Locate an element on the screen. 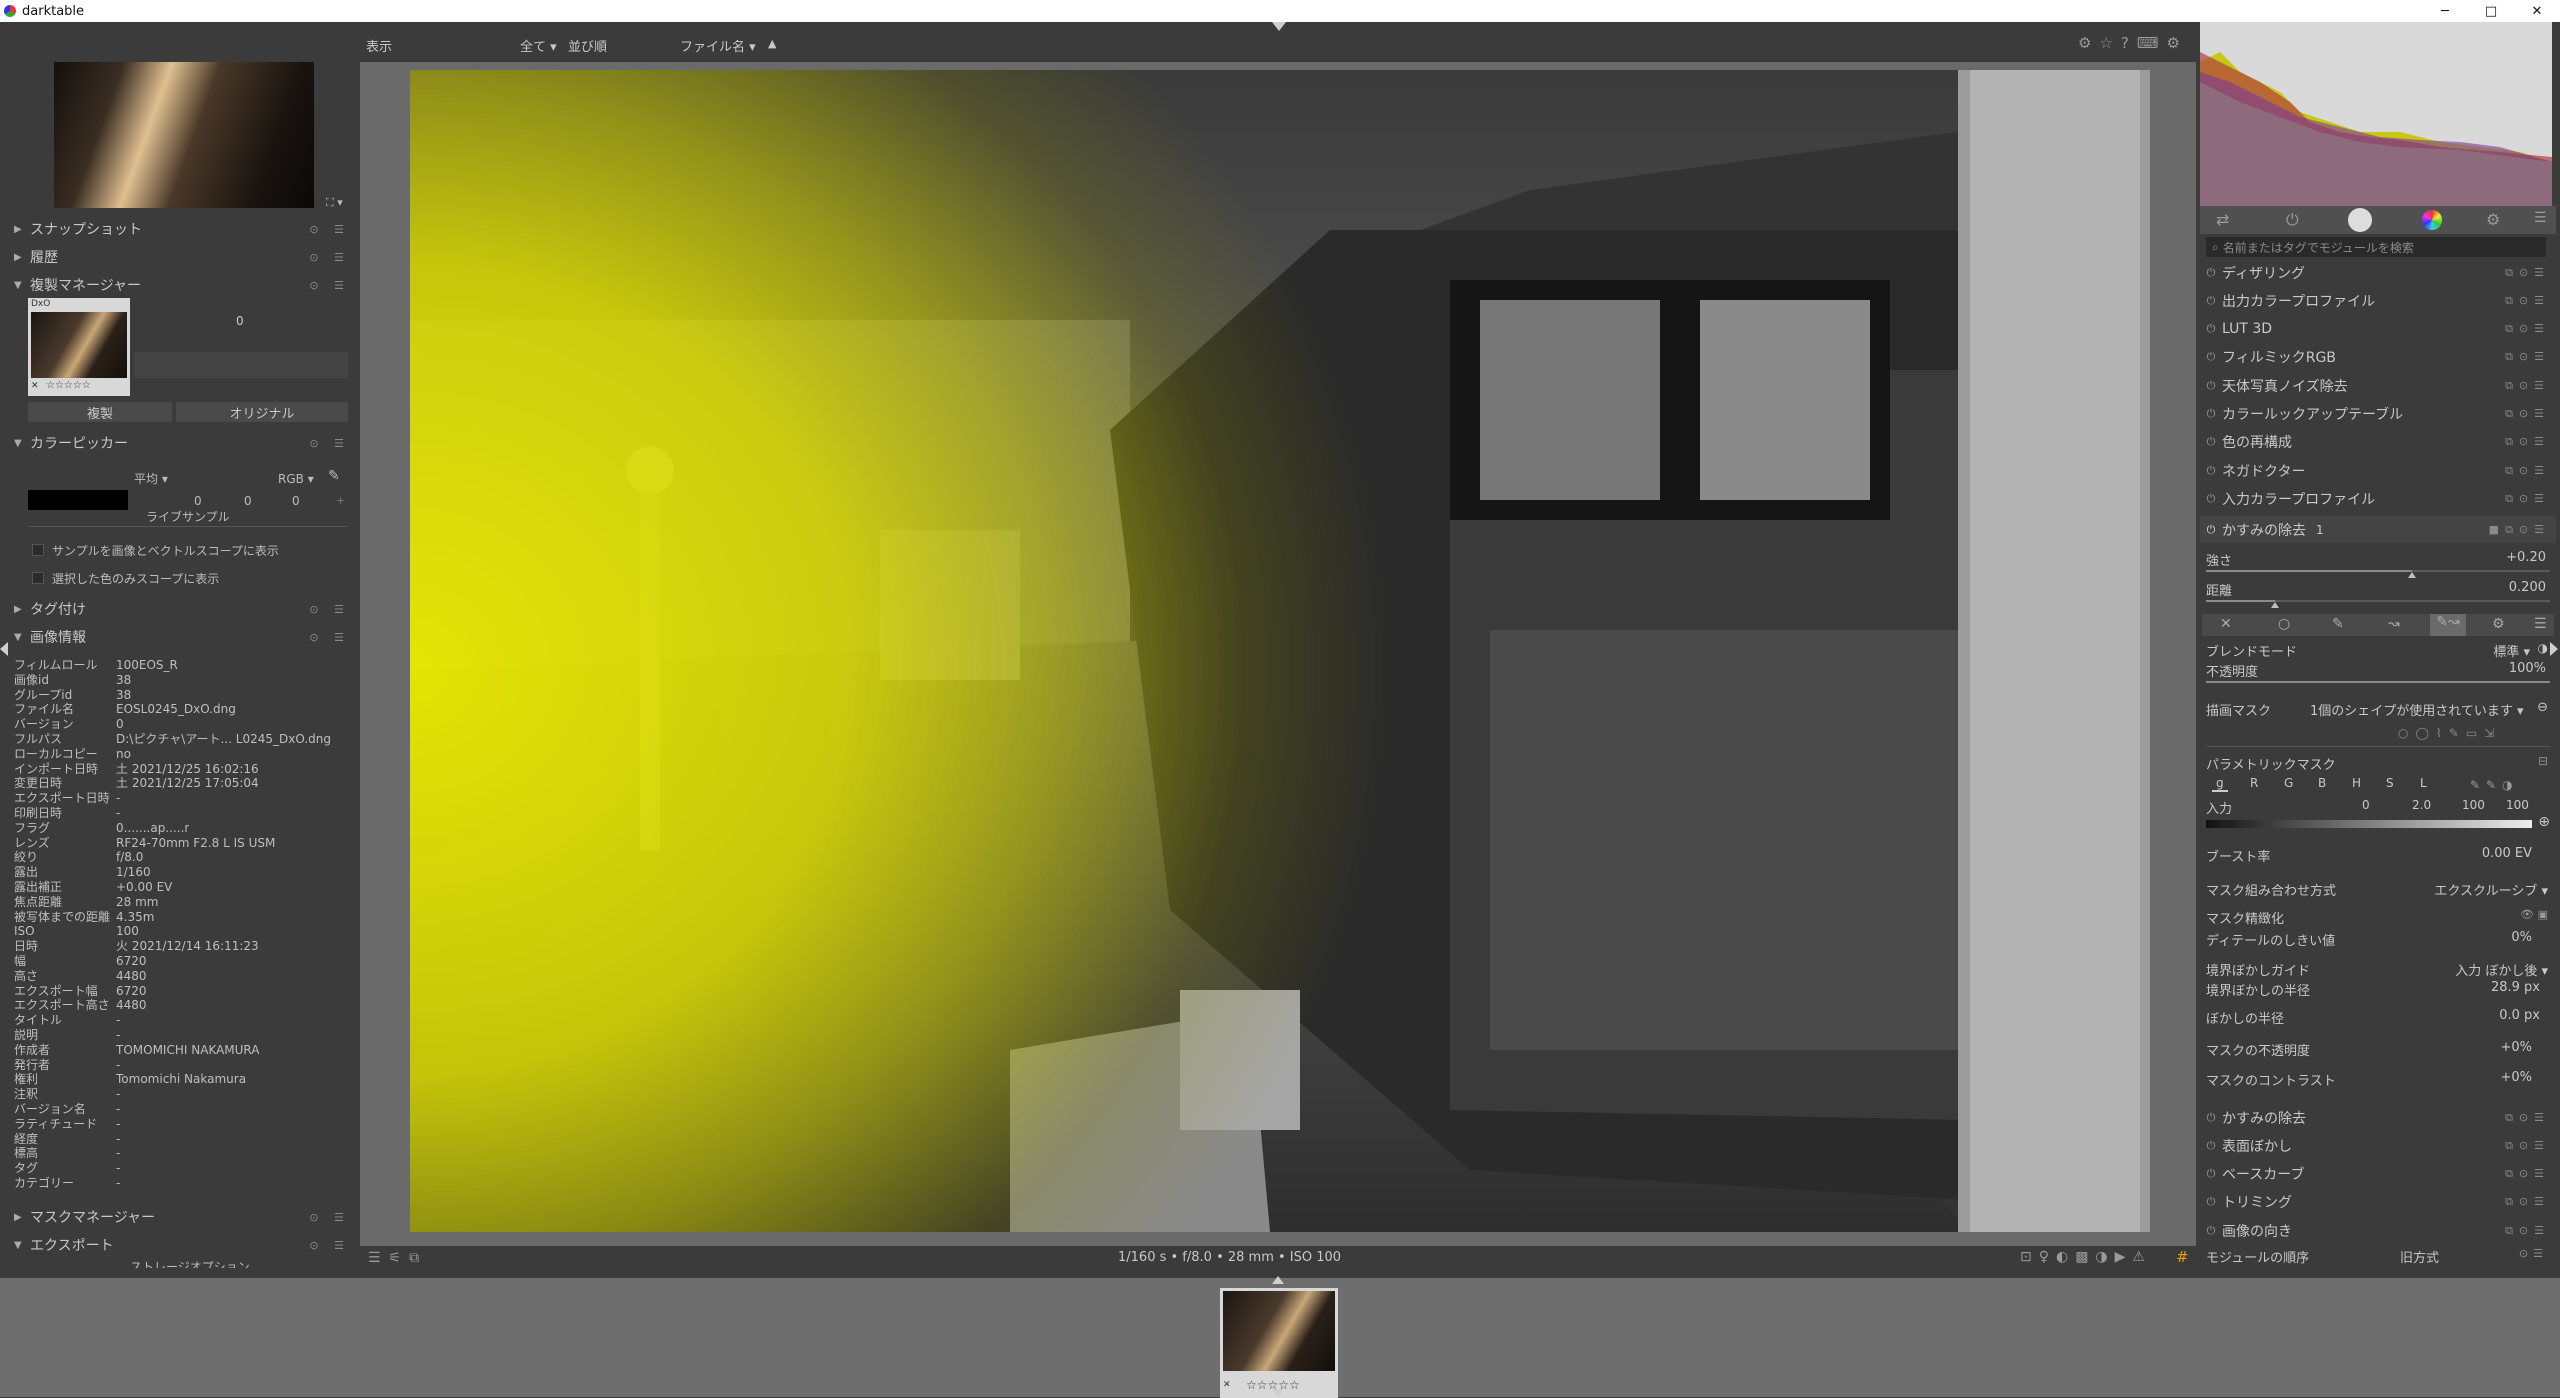 This screenshot has height=1398, width=2560. shape-tools-icons: ○◯⌇✎▭⇲ is located at coordinates (2449, 733).